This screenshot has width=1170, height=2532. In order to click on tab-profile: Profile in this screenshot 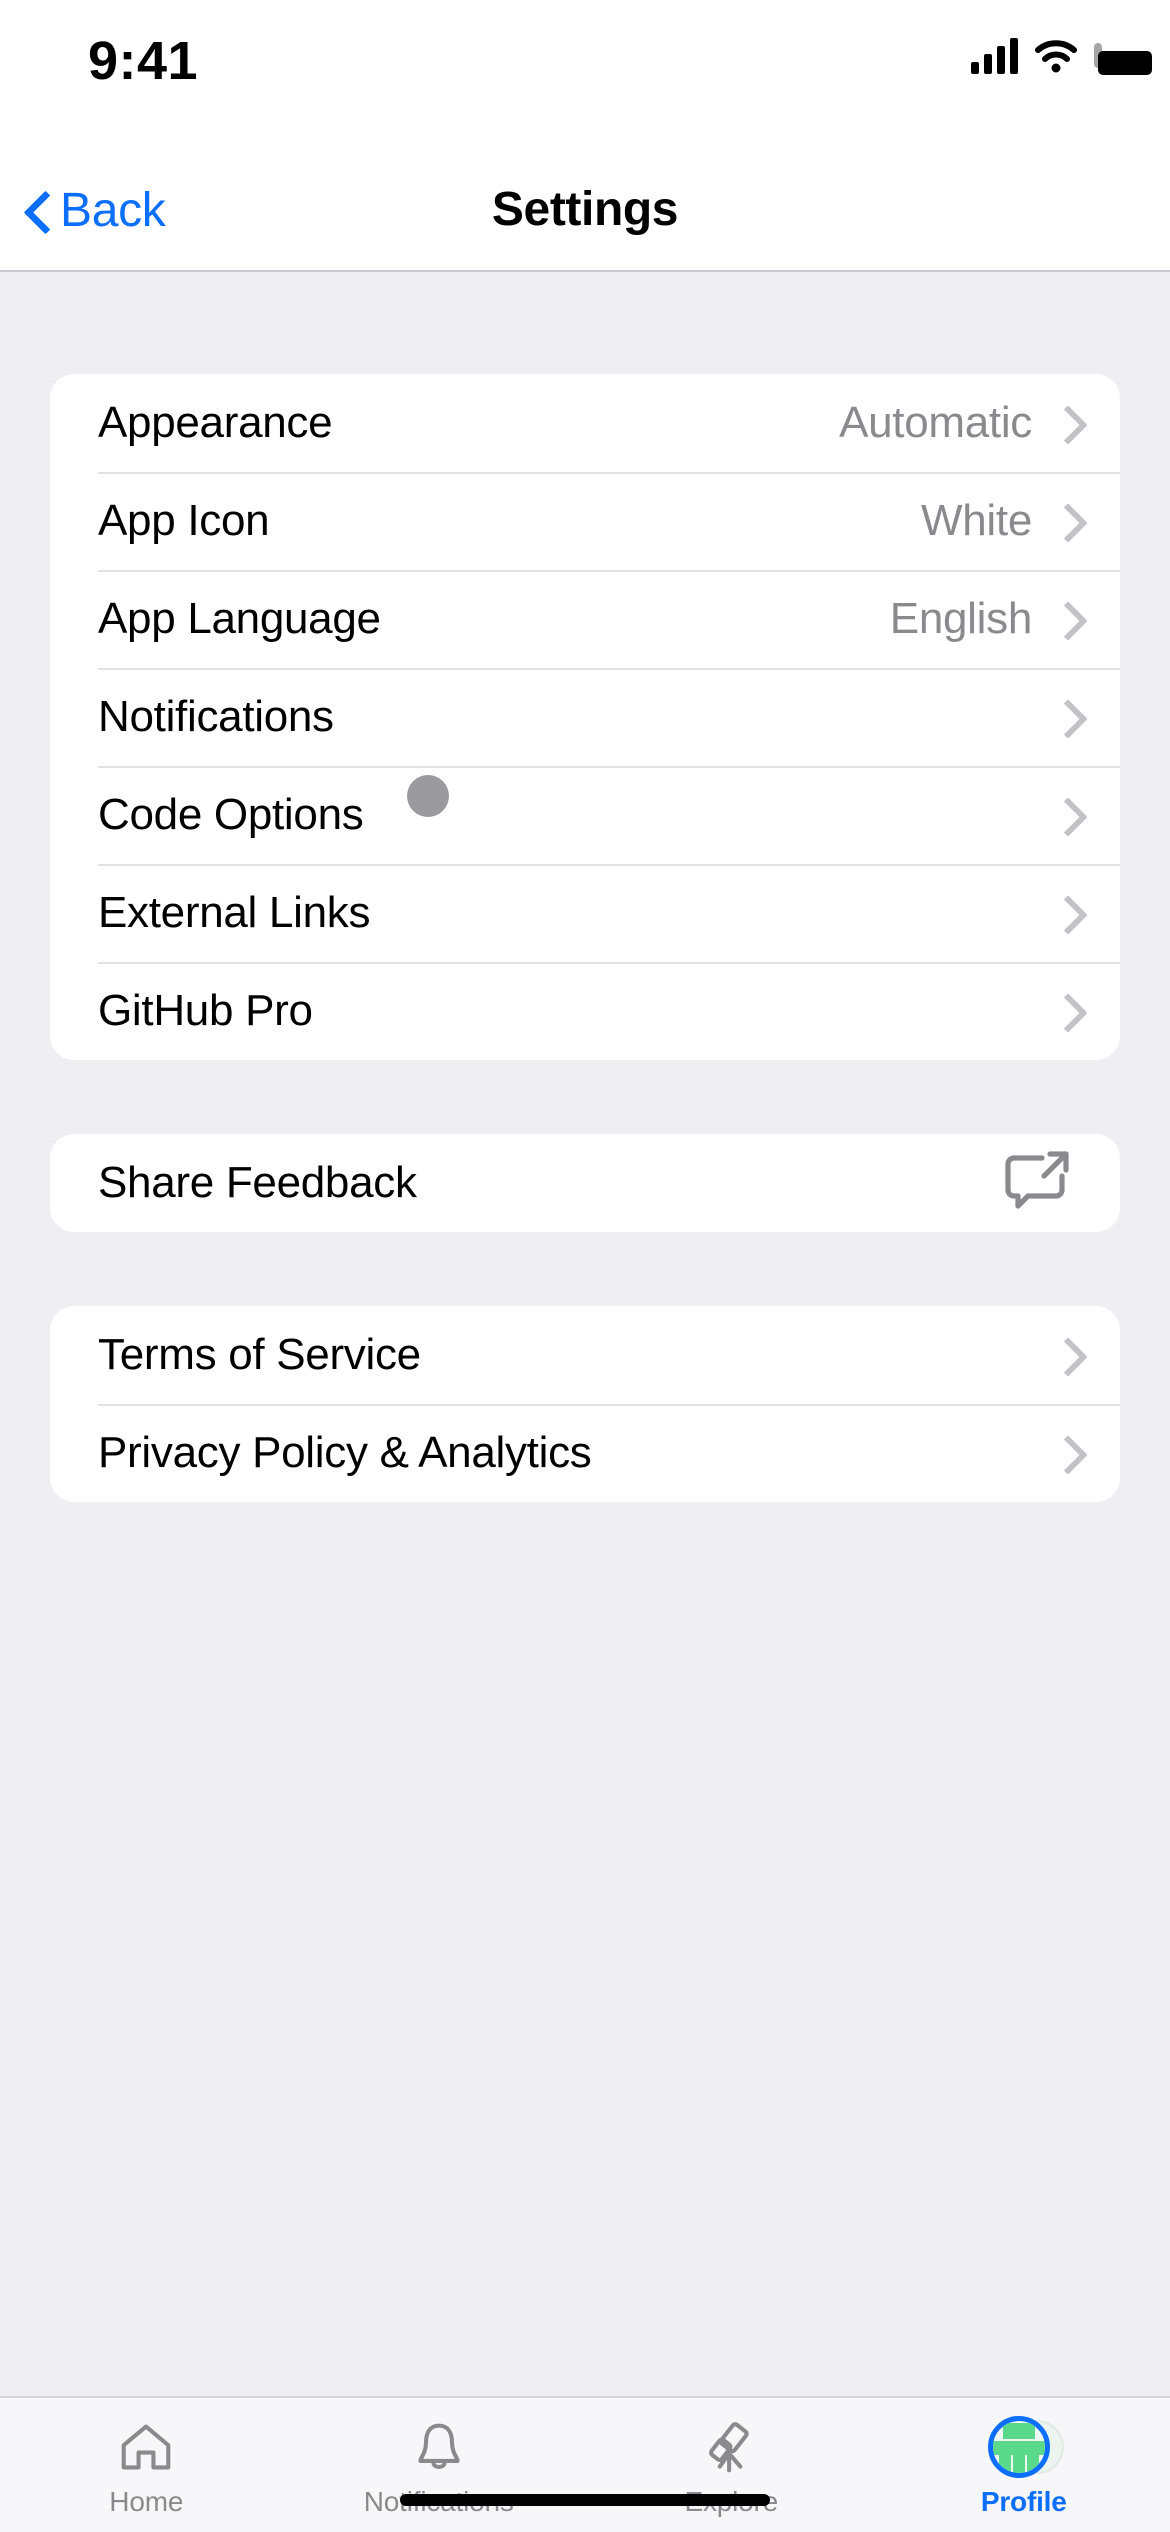, I will do `click(1024, 2465)`.